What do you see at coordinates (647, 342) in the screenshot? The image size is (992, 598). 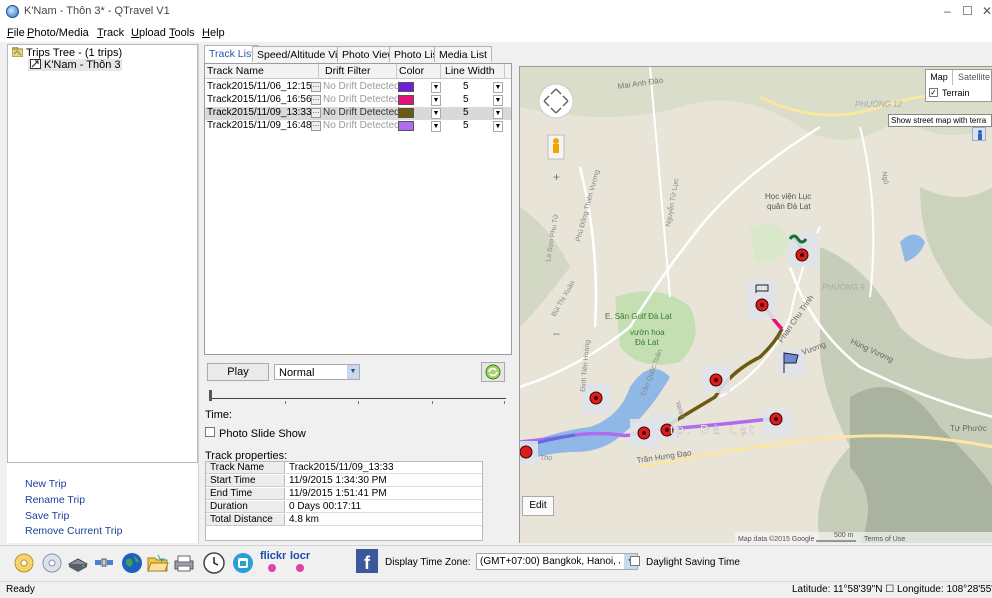 I see `map-label-da-lat: Đà Lạt` at bounding box center [647, 342].